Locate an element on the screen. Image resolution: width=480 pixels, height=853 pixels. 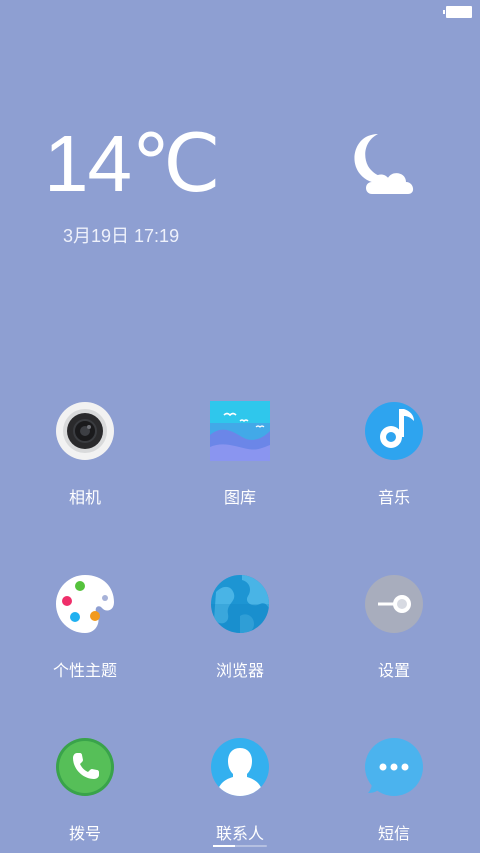
app-label: 短信 is located at coordinates (393, 833).